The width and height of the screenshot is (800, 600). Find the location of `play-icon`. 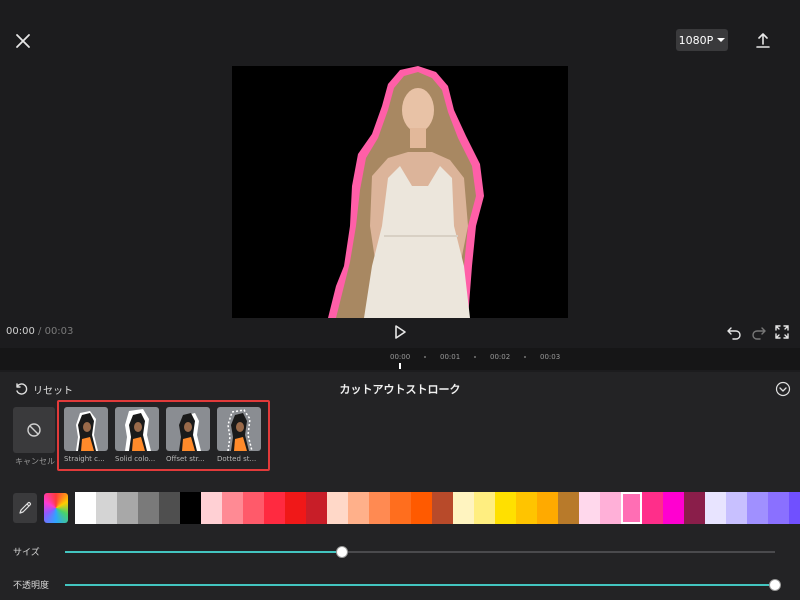

play-icon is located at coordinates (400, 332).